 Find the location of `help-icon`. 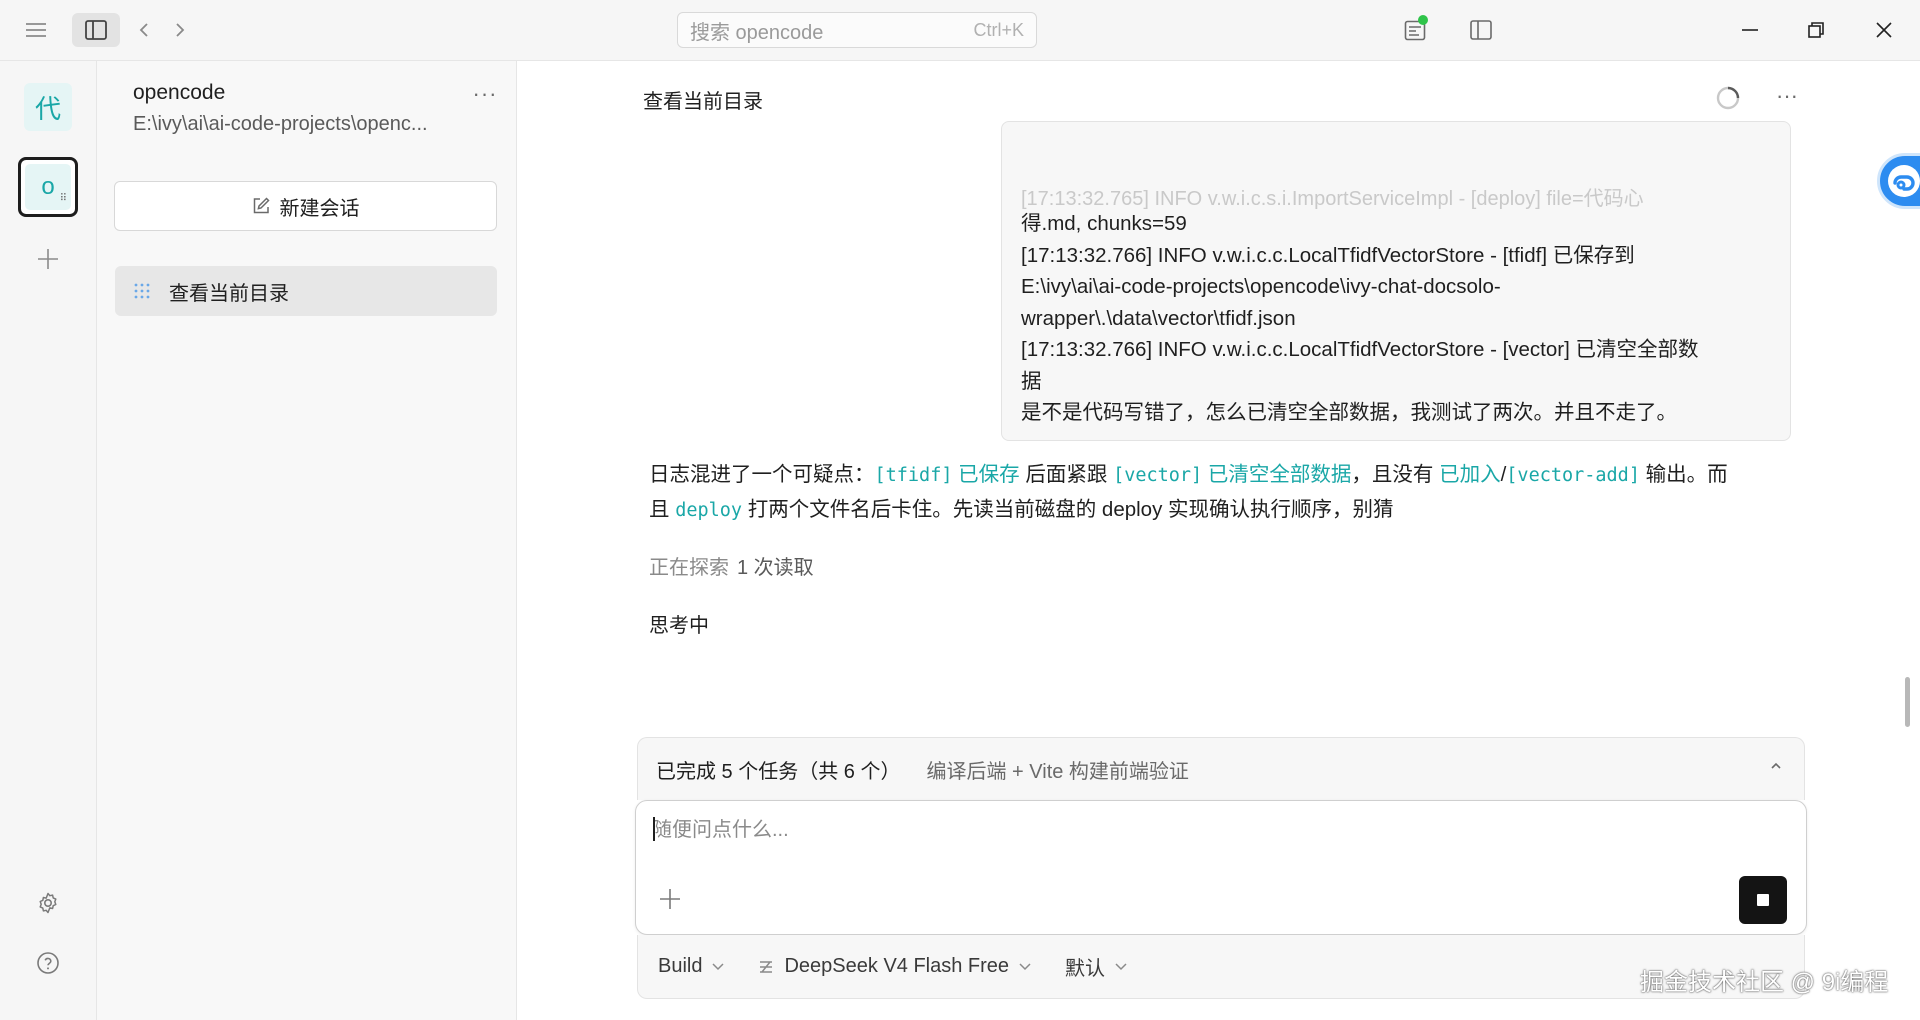

help-icon is located at coordinates (48, 963).